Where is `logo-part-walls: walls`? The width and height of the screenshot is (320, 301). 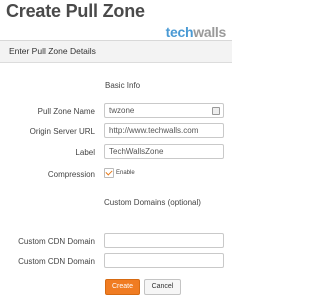
logo-part-walls: walls is located at coordinates (209, 32).